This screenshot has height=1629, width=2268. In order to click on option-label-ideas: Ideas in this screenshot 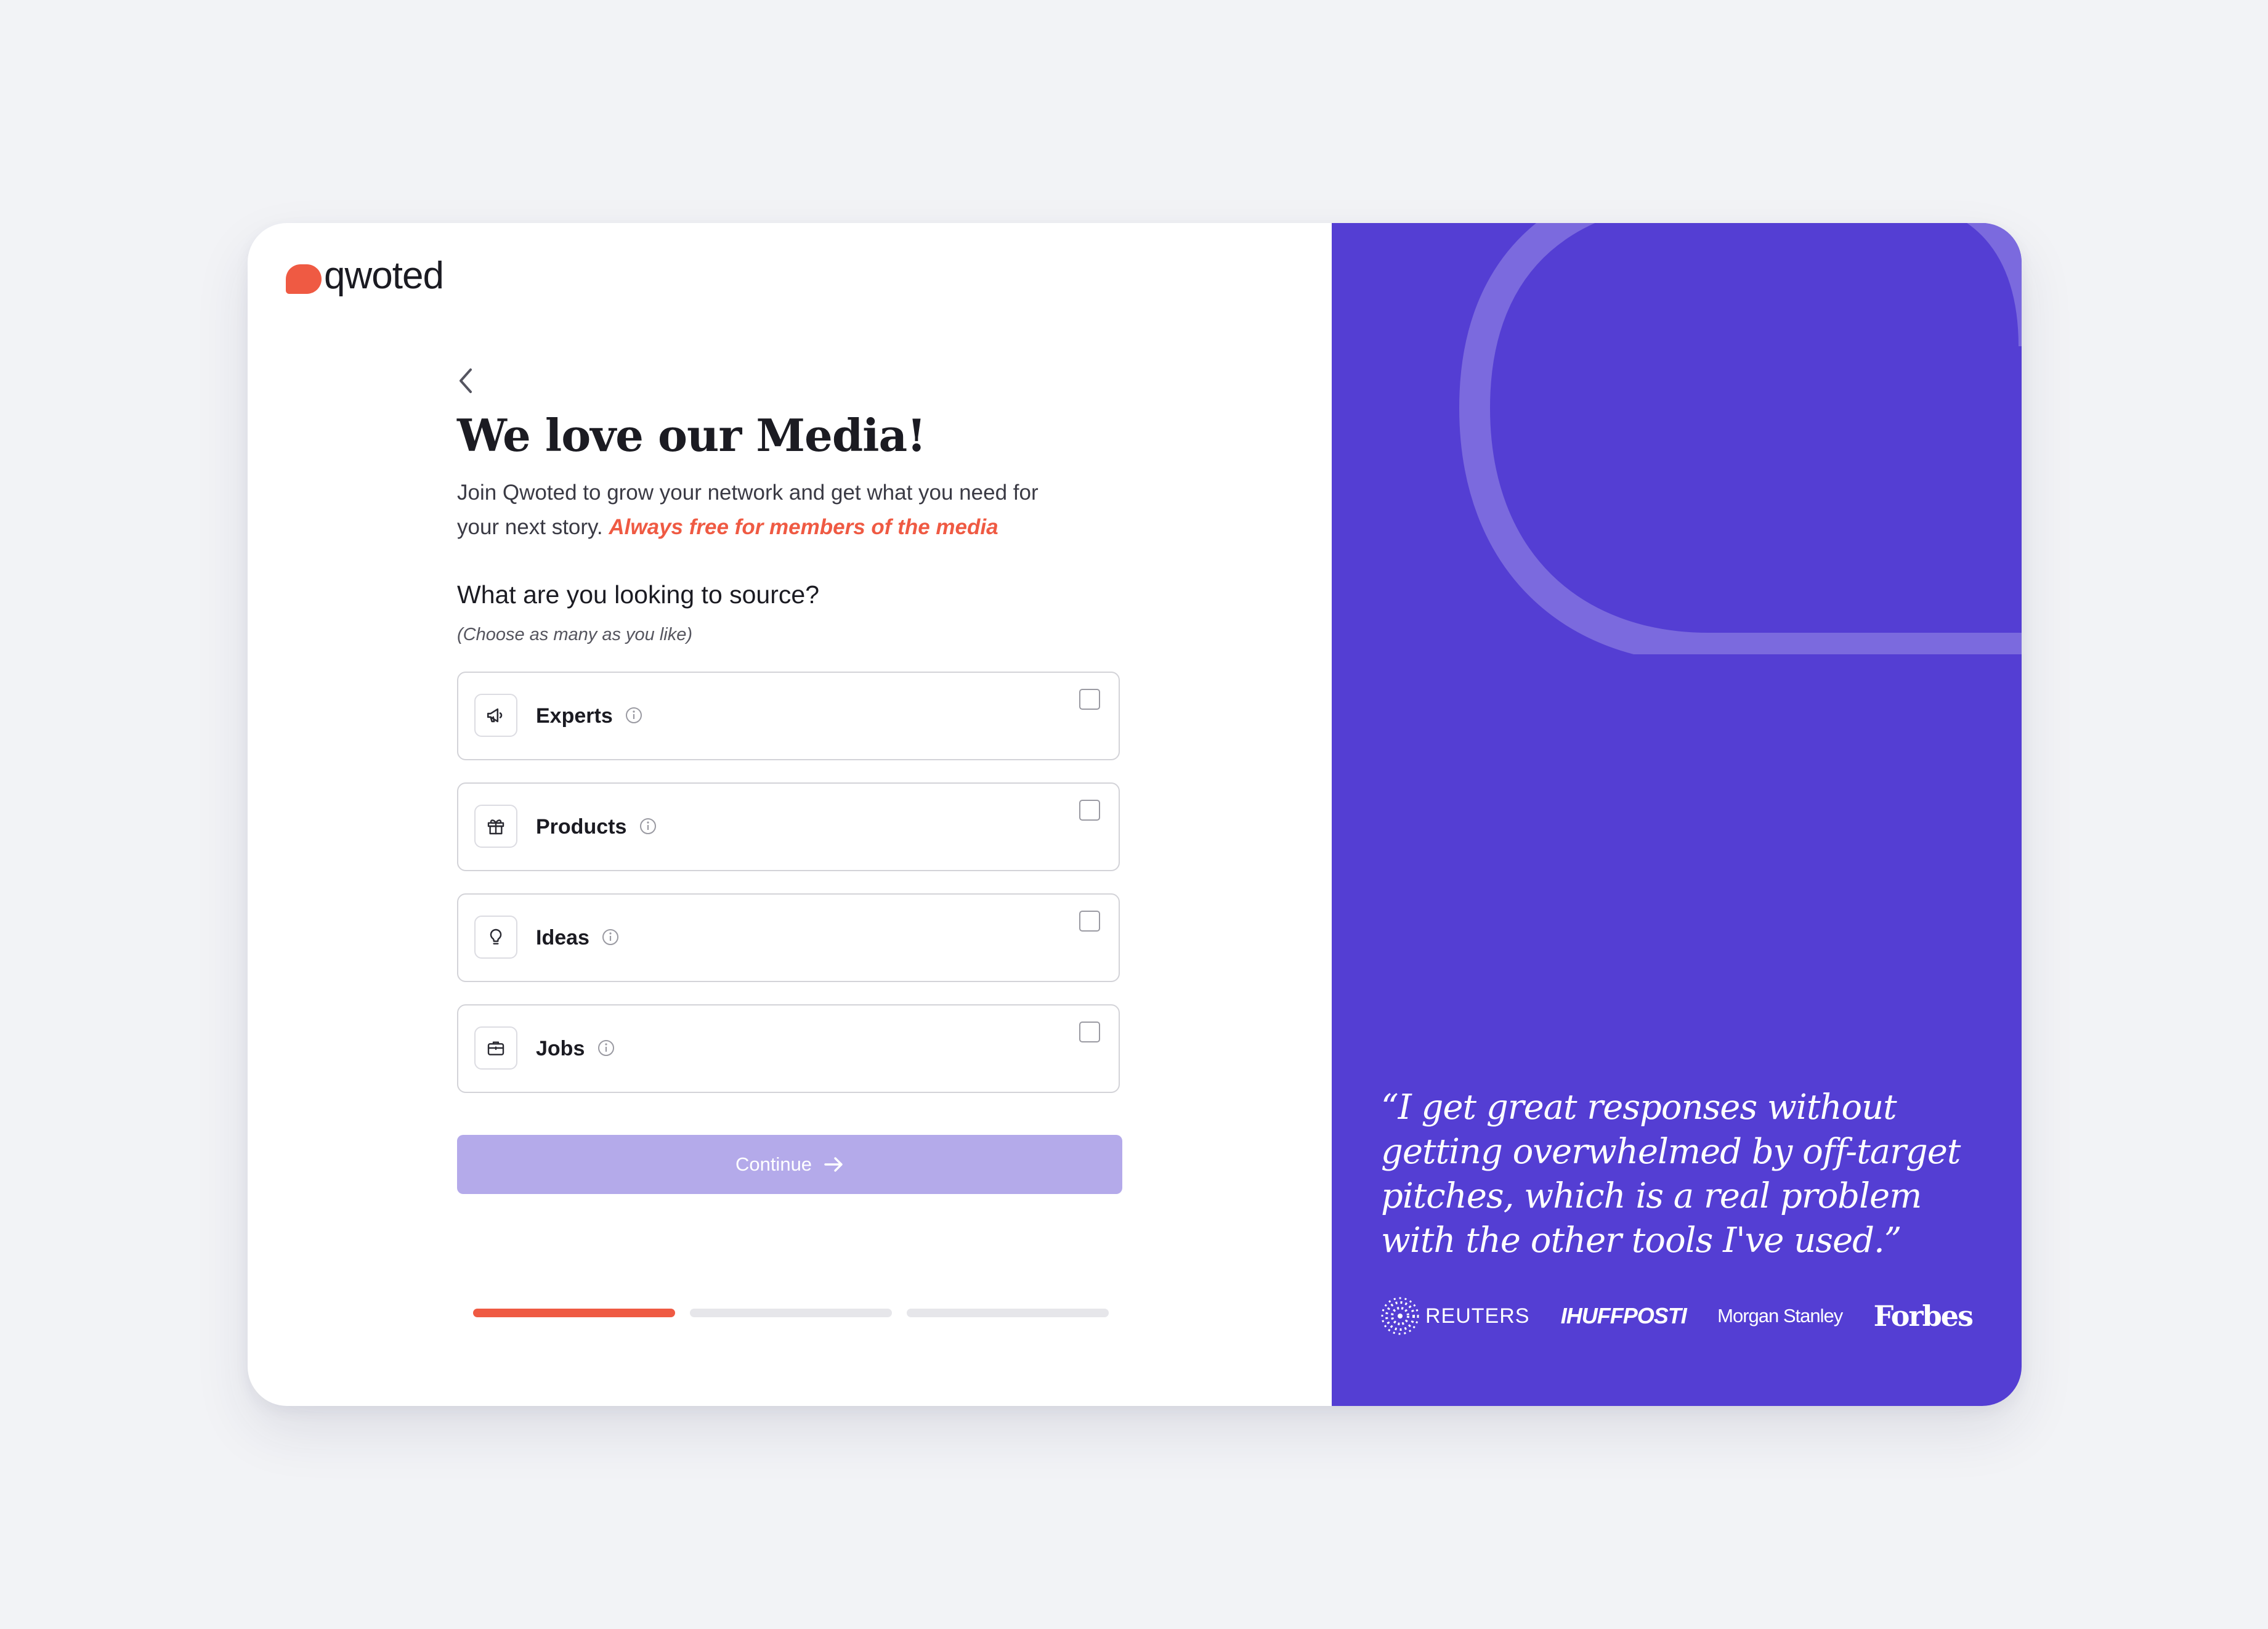, I will do `click(578, 938)`.